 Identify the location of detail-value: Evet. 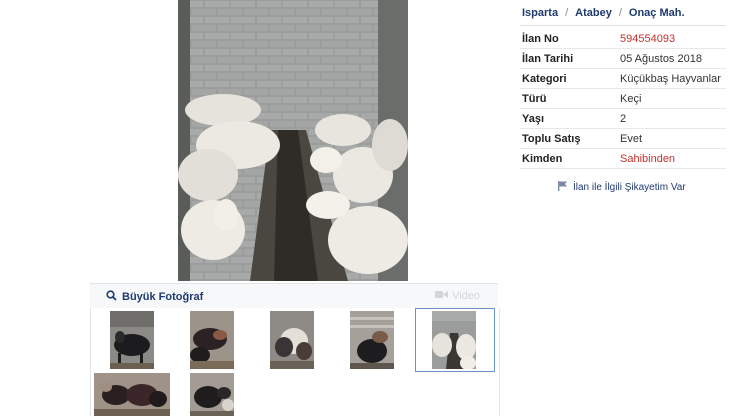
(631, 138).